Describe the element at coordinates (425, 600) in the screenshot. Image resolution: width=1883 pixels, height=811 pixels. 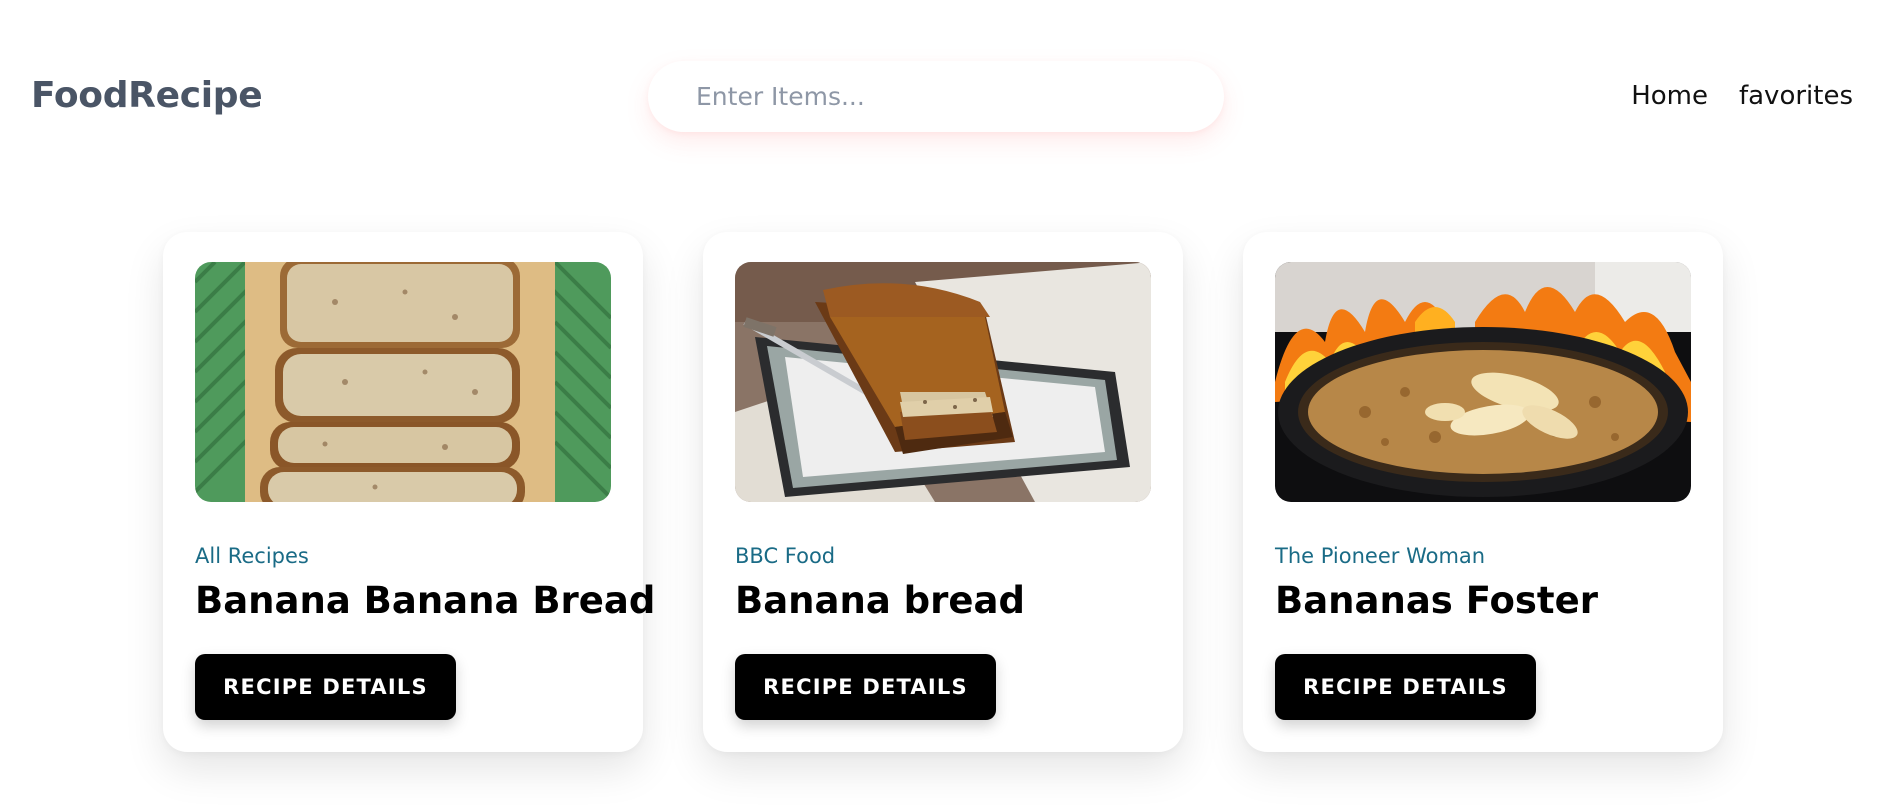
I see `recipe-title: Banana Banana Bread` at that location.